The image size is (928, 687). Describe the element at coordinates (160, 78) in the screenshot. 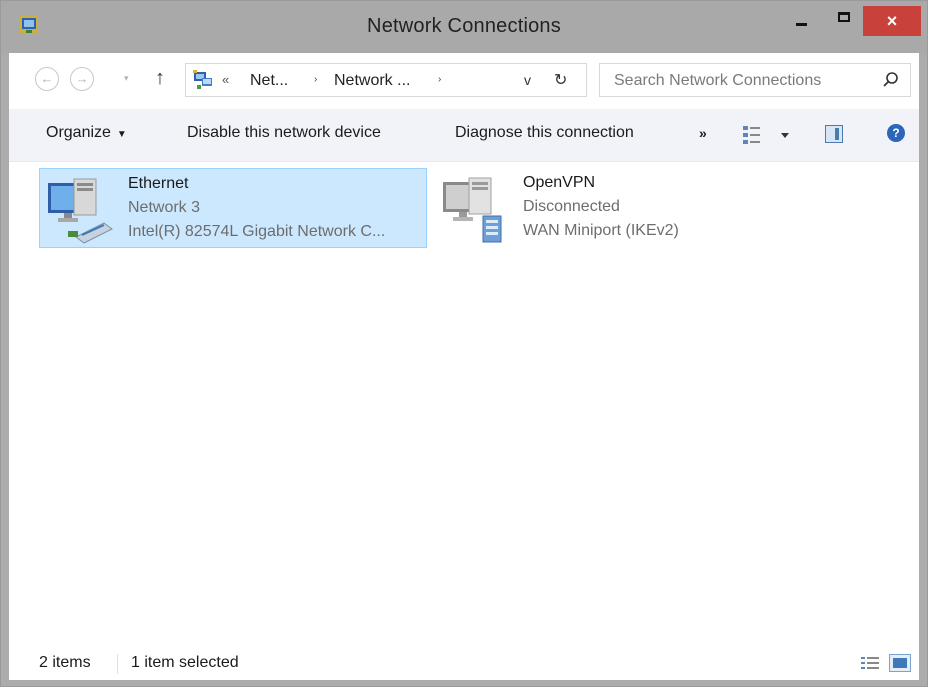

I see `up-button: ↑` at that location.